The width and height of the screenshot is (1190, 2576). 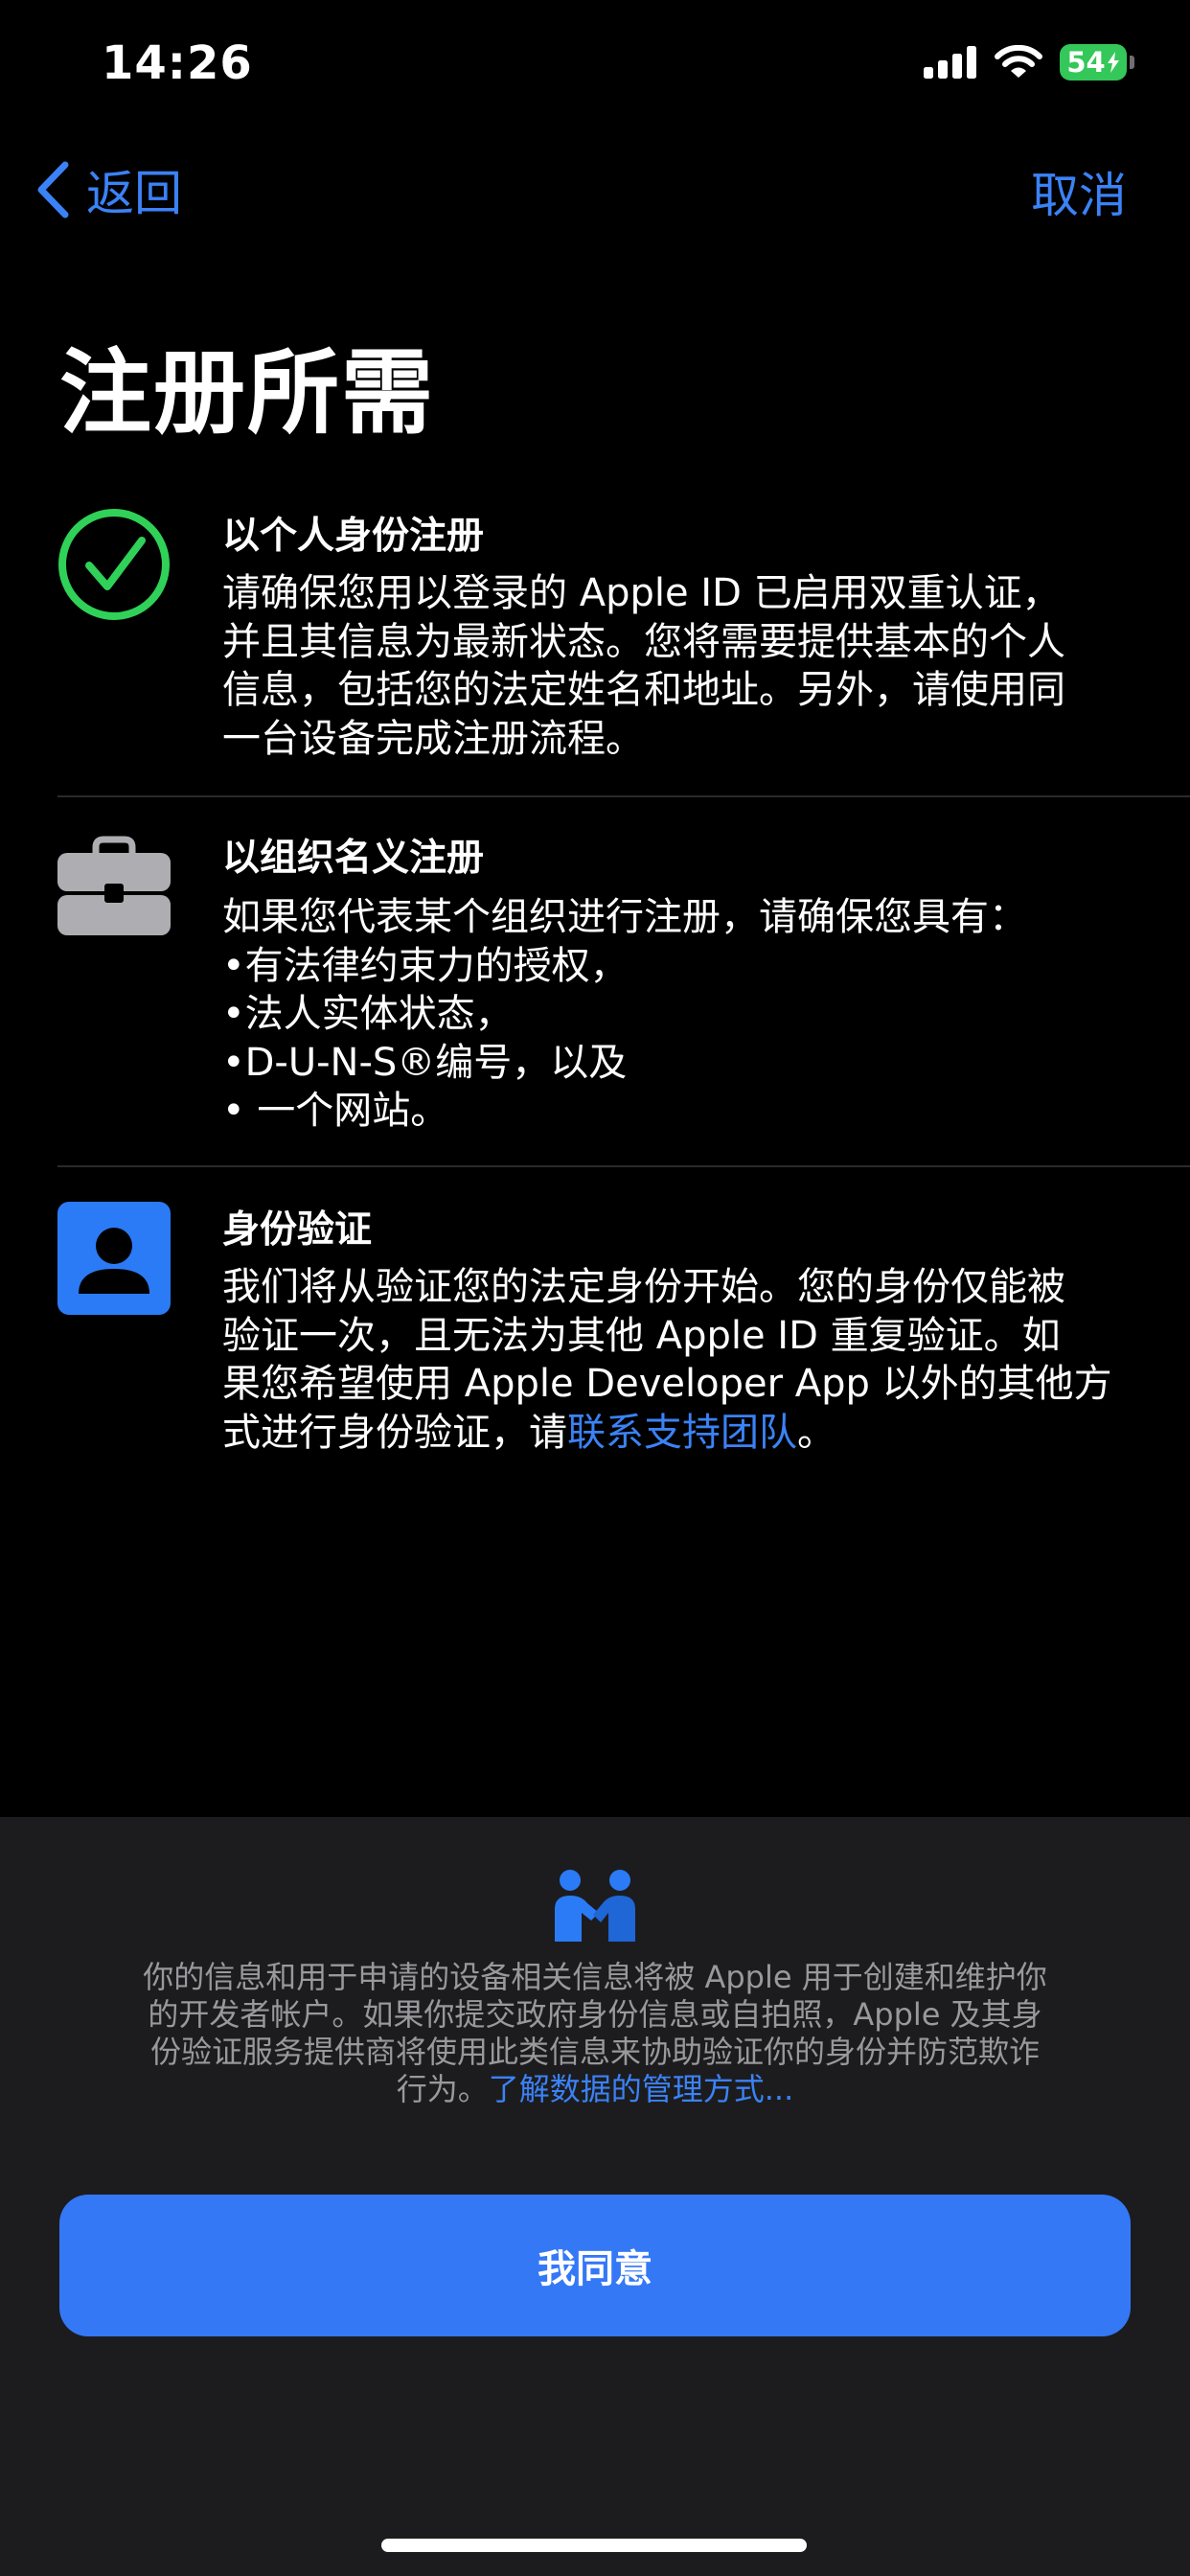 I want to click on cancel-button: 取消, so click(x=1079, y=191).